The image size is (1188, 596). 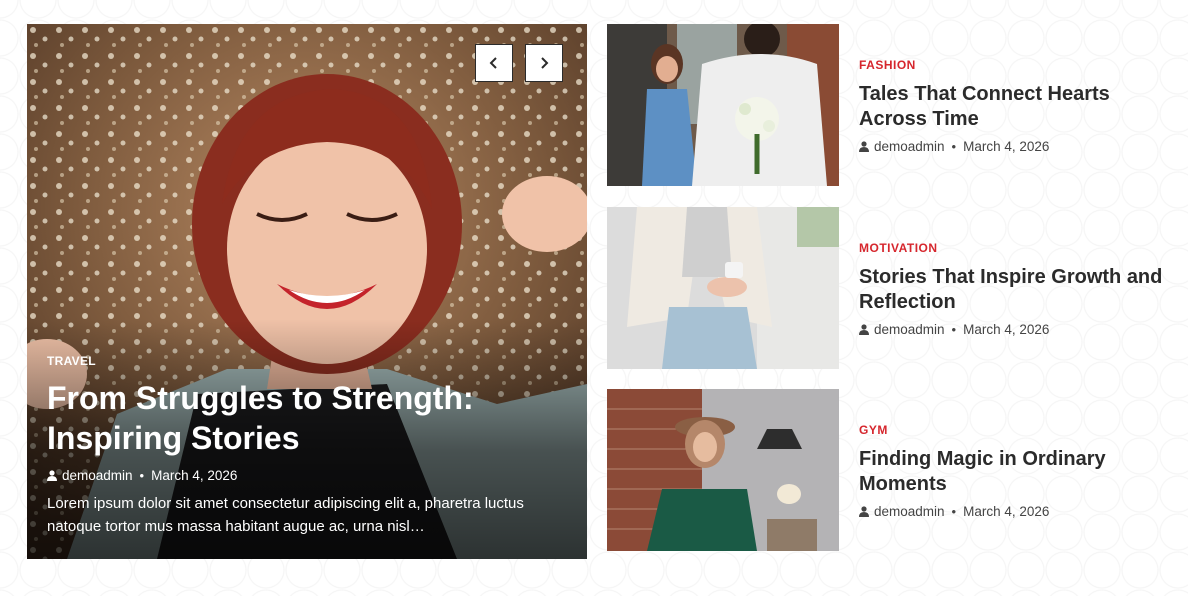 I want to click on post-title: Tales That Connect Hearts Across Time, so click(x=1014, y=107).